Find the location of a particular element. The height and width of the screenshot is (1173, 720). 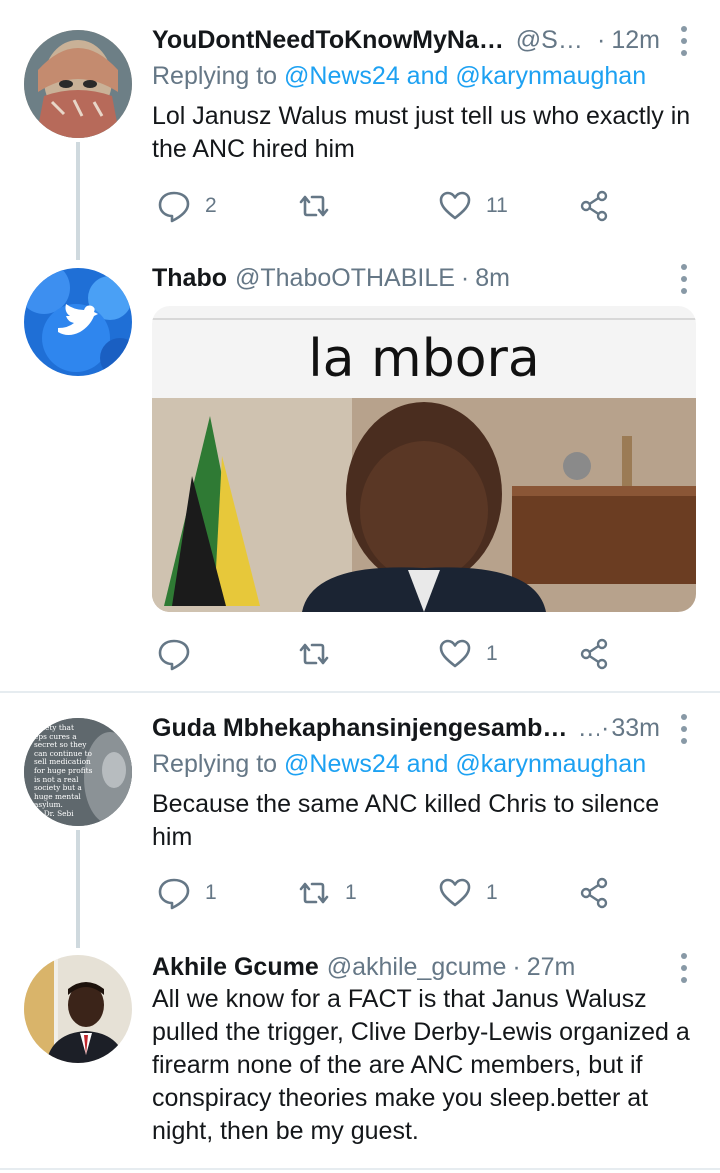

display-name: YouDontNeedToKnowMyName is located at coordinates (330, 40).